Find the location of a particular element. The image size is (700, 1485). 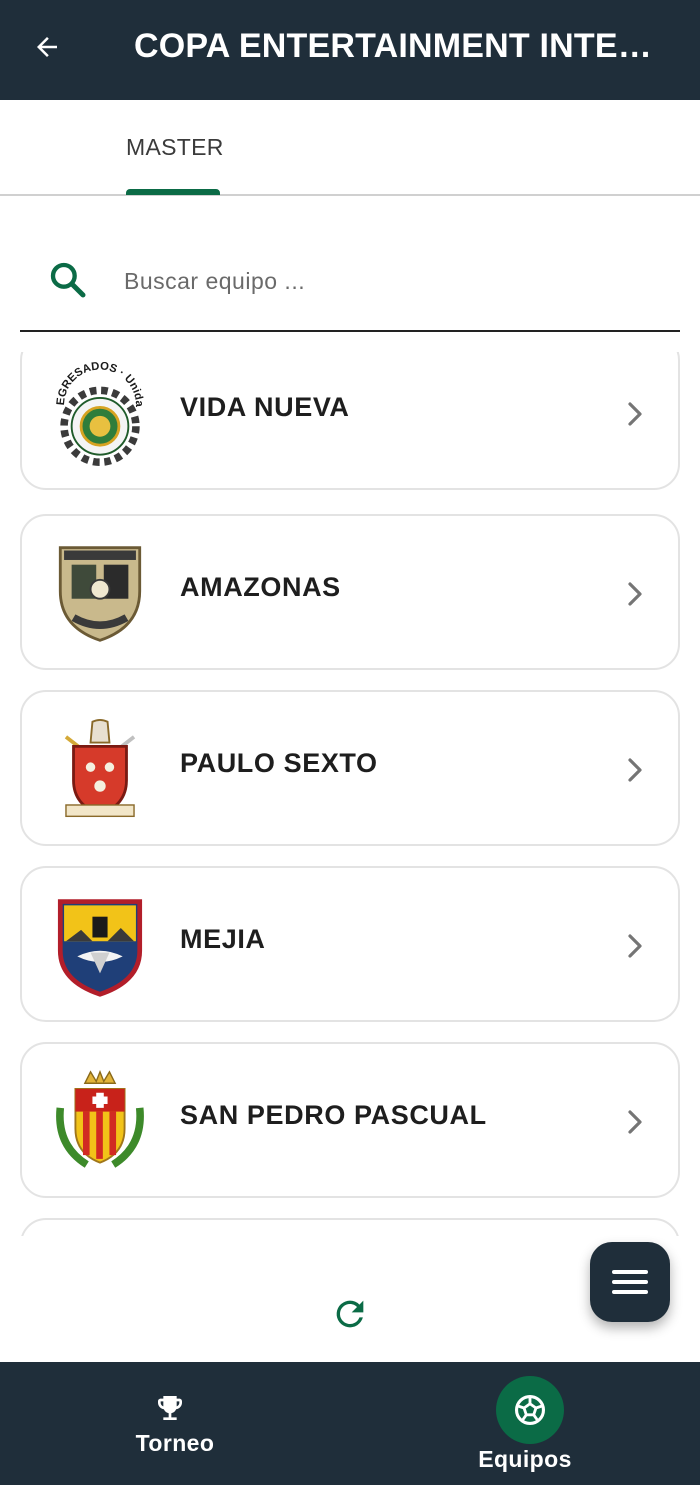

back-button is located at coordinates (47, 47).